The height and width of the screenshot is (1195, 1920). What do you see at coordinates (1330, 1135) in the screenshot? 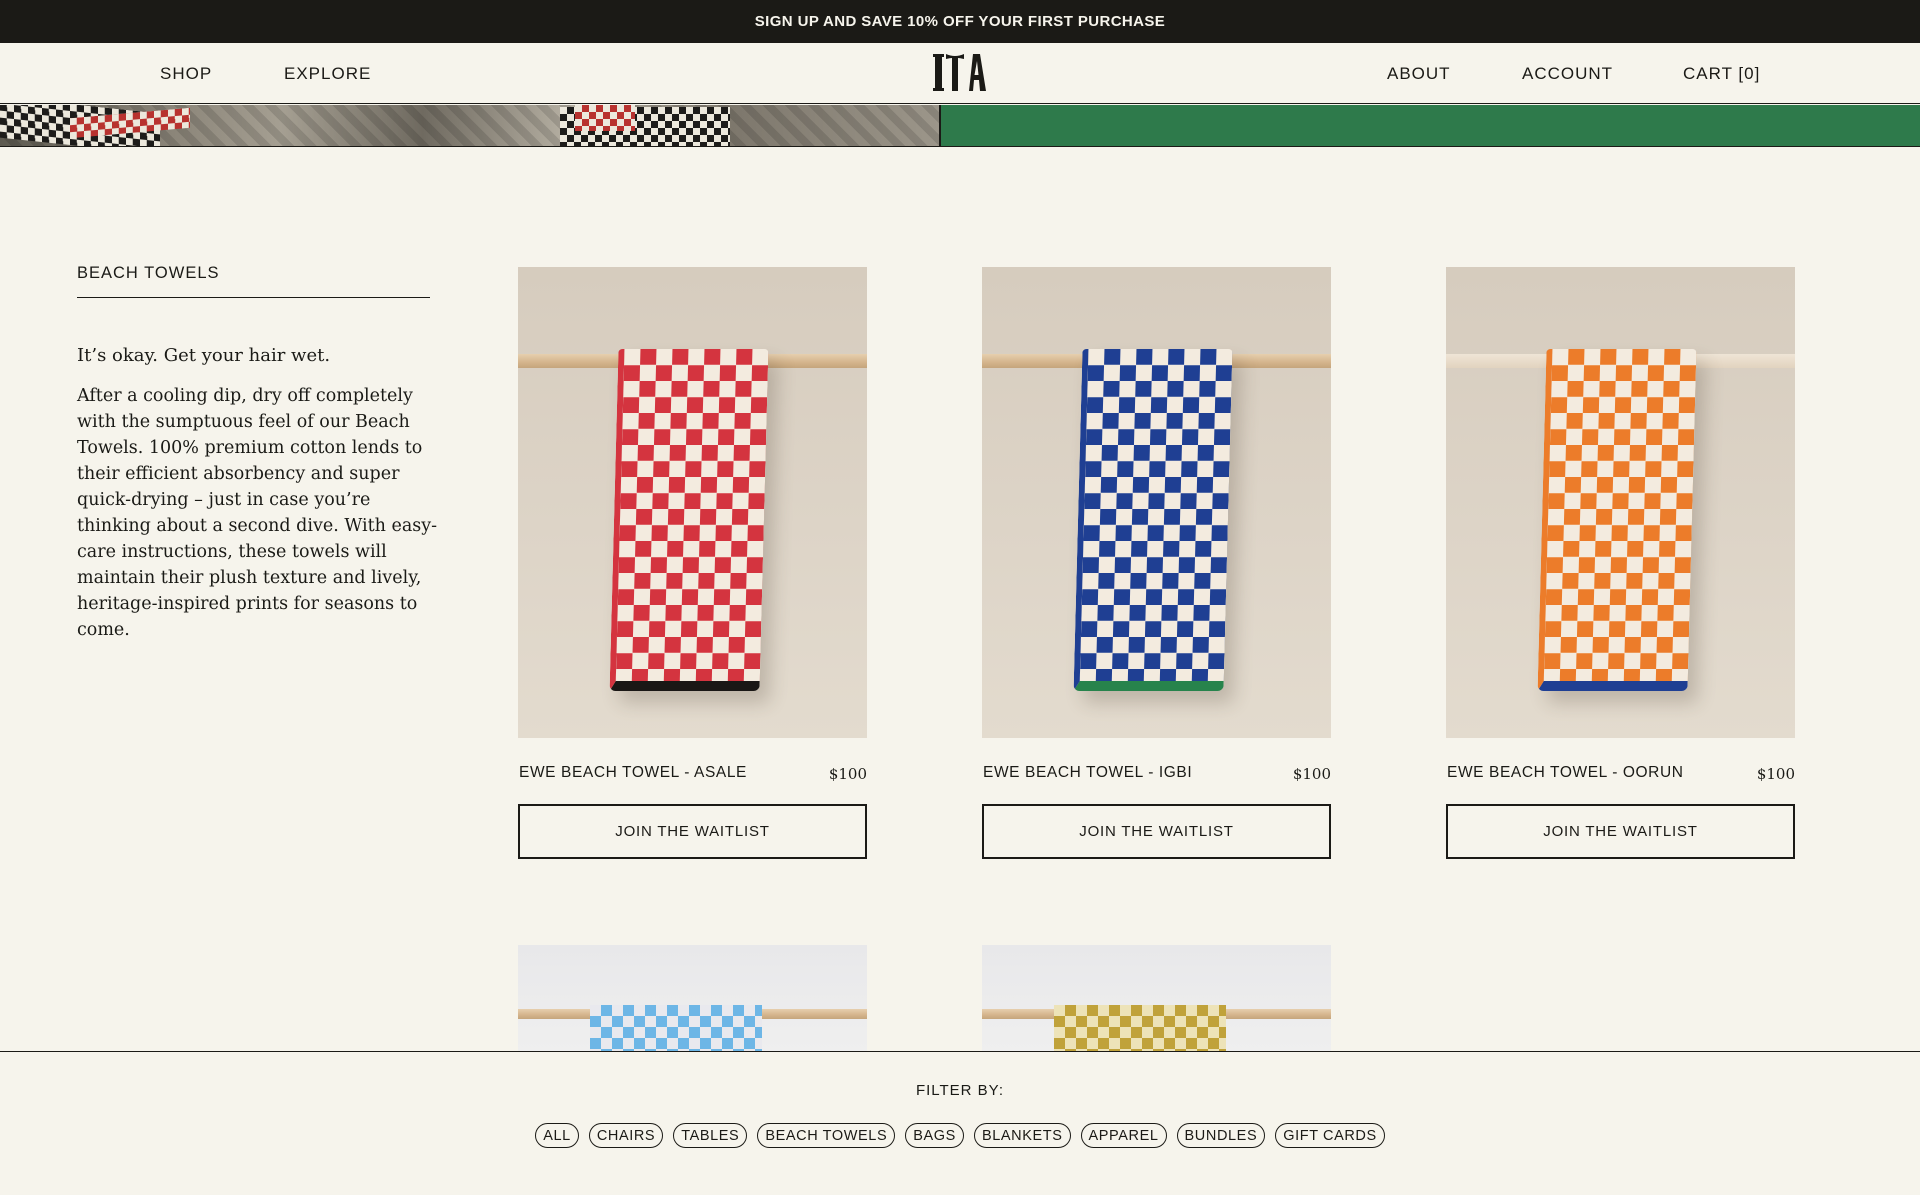
I see `filter-gift-cards: GIFT CARDS` at bounding box center [1330, 1135].